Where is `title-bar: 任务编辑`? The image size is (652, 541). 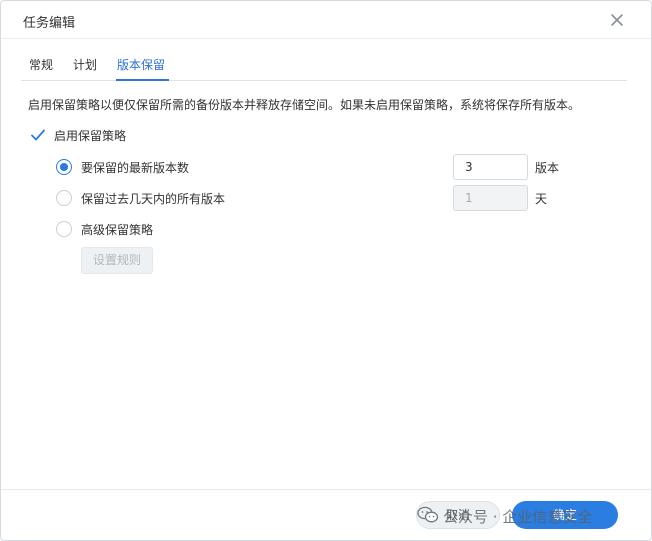
title-bar: 任务编辑 is located at coordinates (326, 20).